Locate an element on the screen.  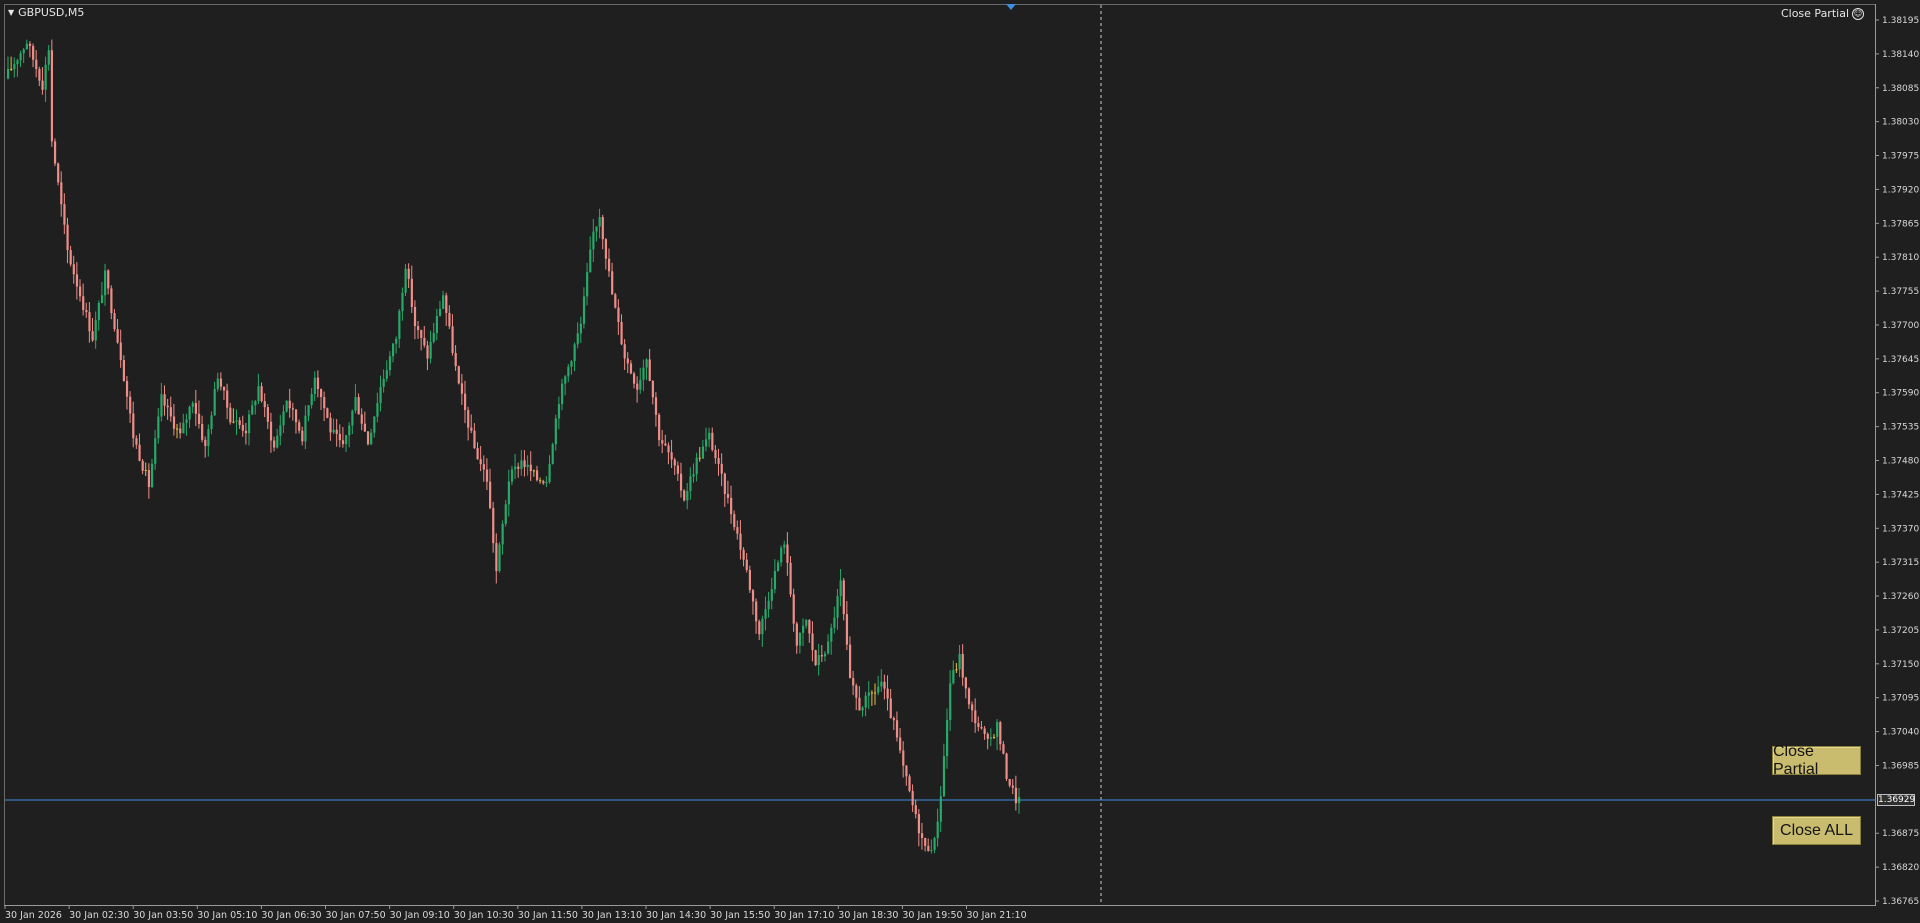
price-tick-label: 1.37205 is located at coordinates (1900, 631).